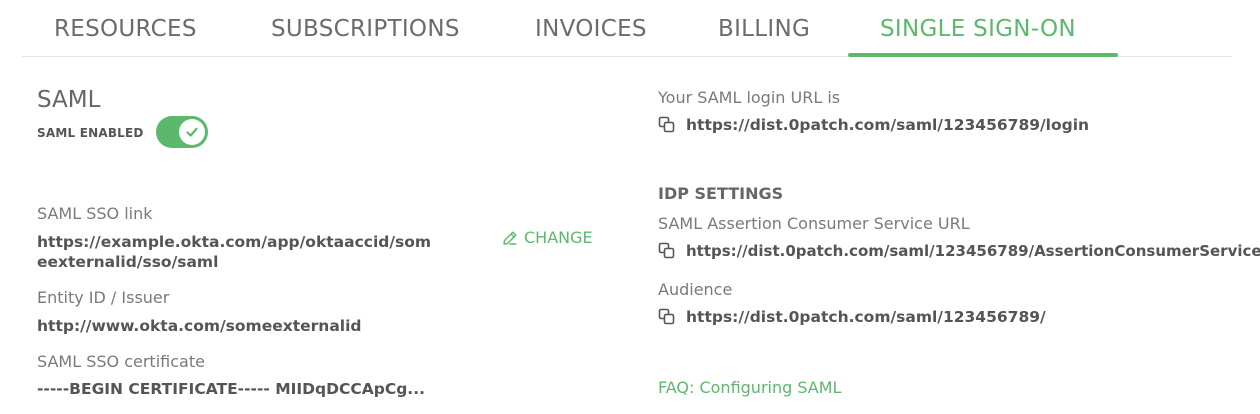 The height and width of the screenshot is (414, 1260). I want to click on faq-link: FAQ: Configuring SAML, so click(749, 387).